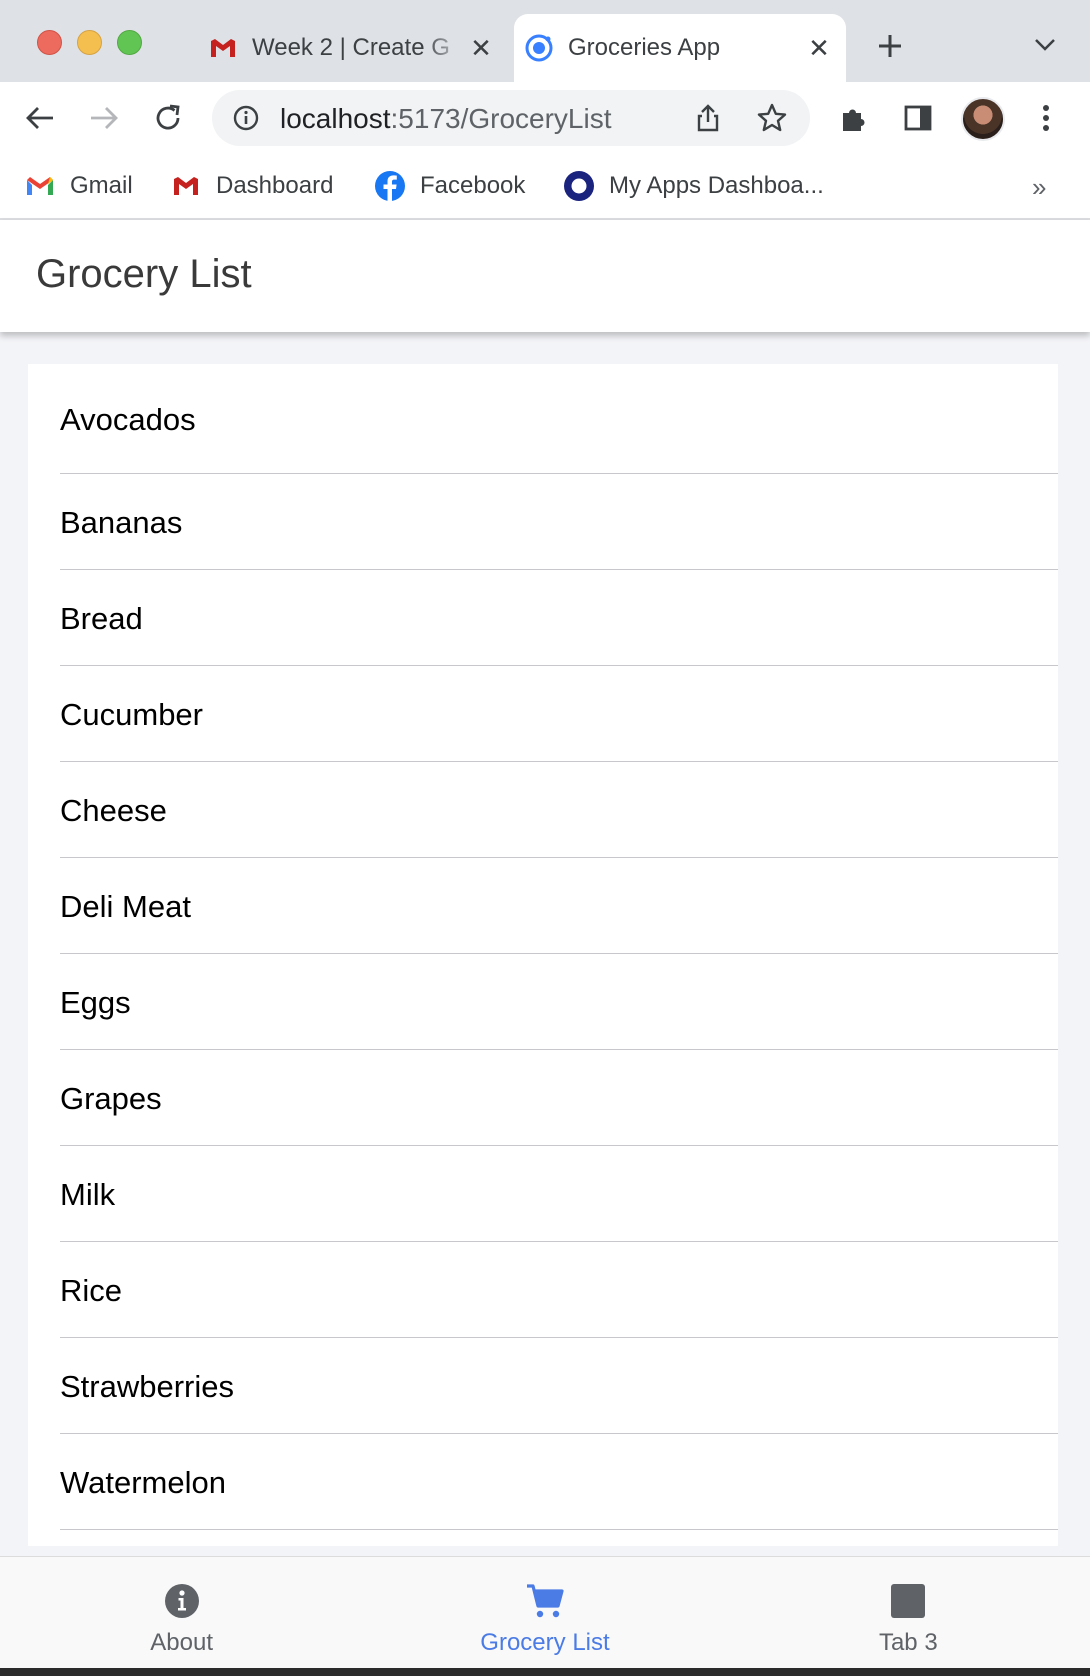 This screenshot has height=1676, width=1090. What do you see at coordinates (1039, 187) in the screenshot?
I see `more-bookmarks-chevron-icon: »` at bounding box center [1039, 187].